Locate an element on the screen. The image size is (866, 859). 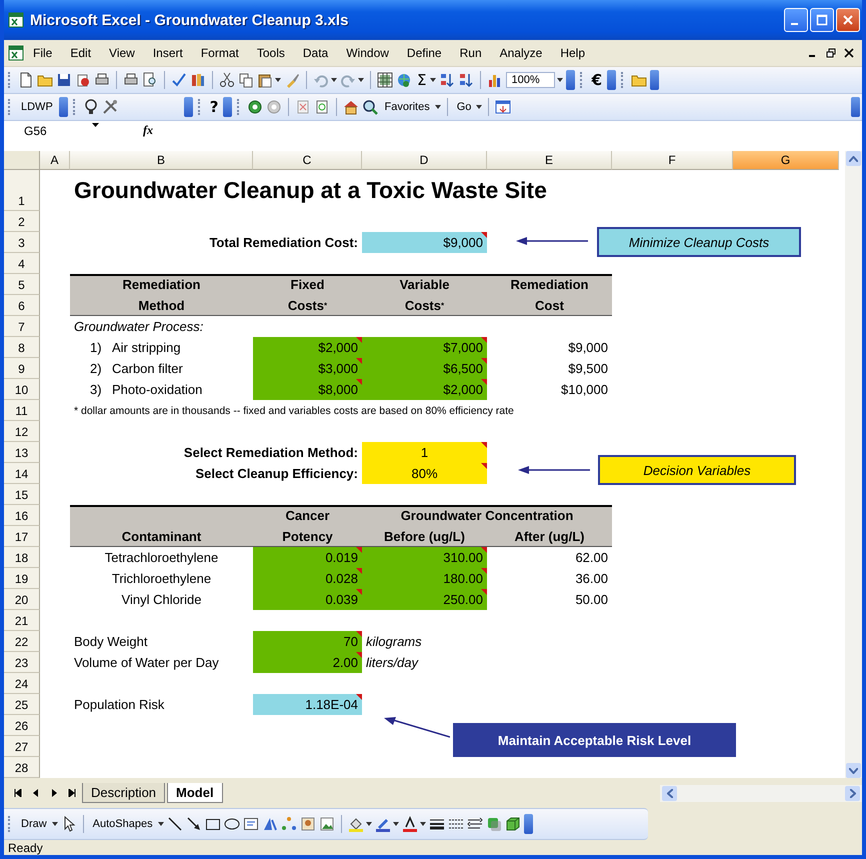
column-header: E is located at coordinates (549, 160).